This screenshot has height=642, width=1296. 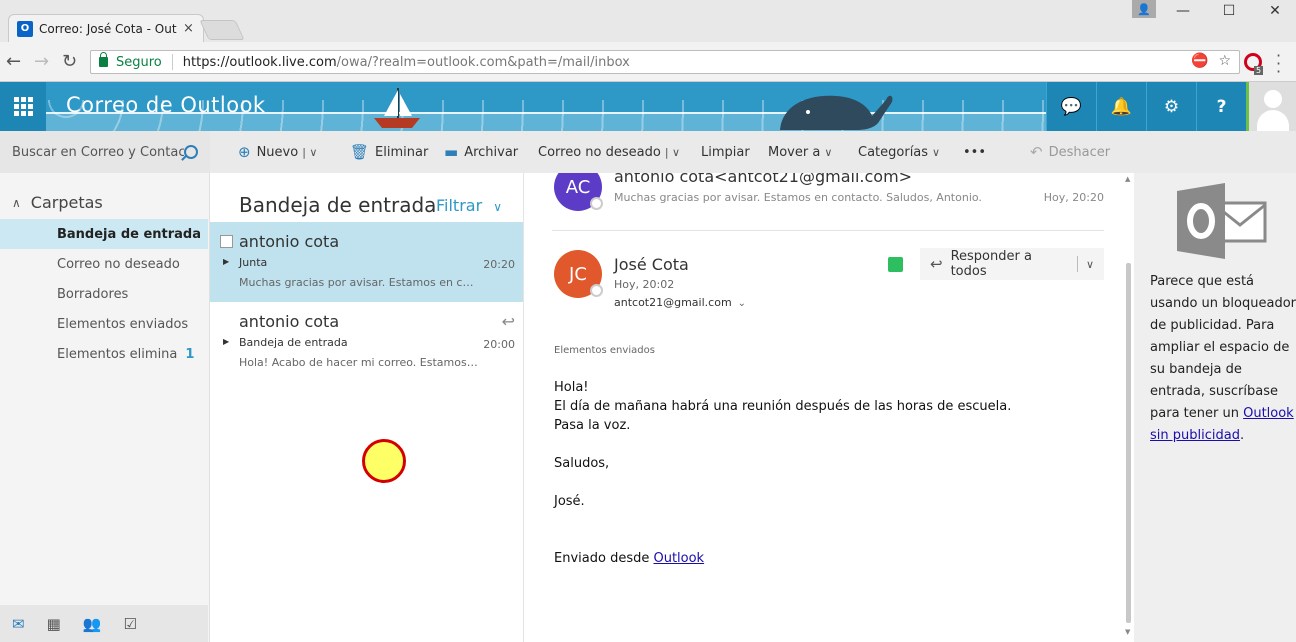 I want to click on filter-button: Filtrar ∨, so click(x=469, y=205).